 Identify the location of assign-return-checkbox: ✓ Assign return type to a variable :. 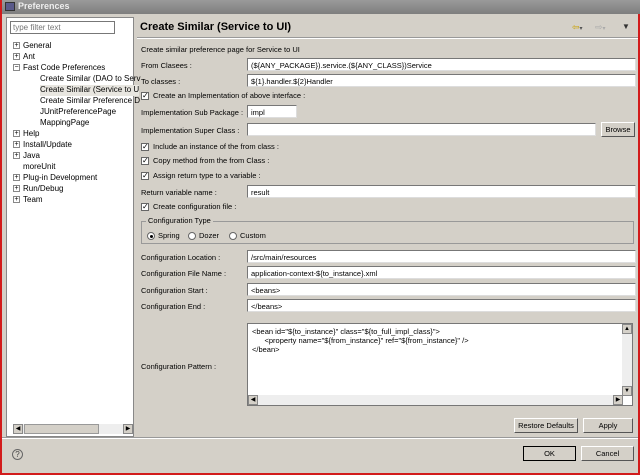
(201, 176).